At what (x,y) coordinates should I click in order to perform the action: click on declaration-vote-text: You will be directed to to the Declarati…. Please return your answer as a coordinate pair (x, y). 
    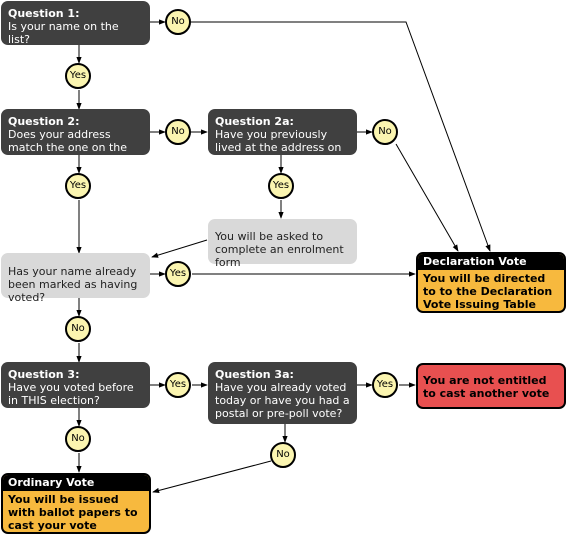
    Looking at the image, I should click on (488, 291).